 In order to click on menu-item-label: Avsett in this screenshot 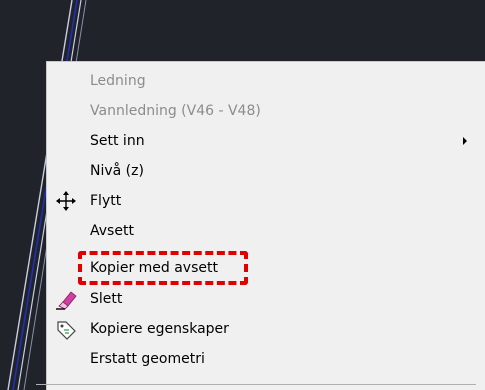, I will do `click(112, 231)`.